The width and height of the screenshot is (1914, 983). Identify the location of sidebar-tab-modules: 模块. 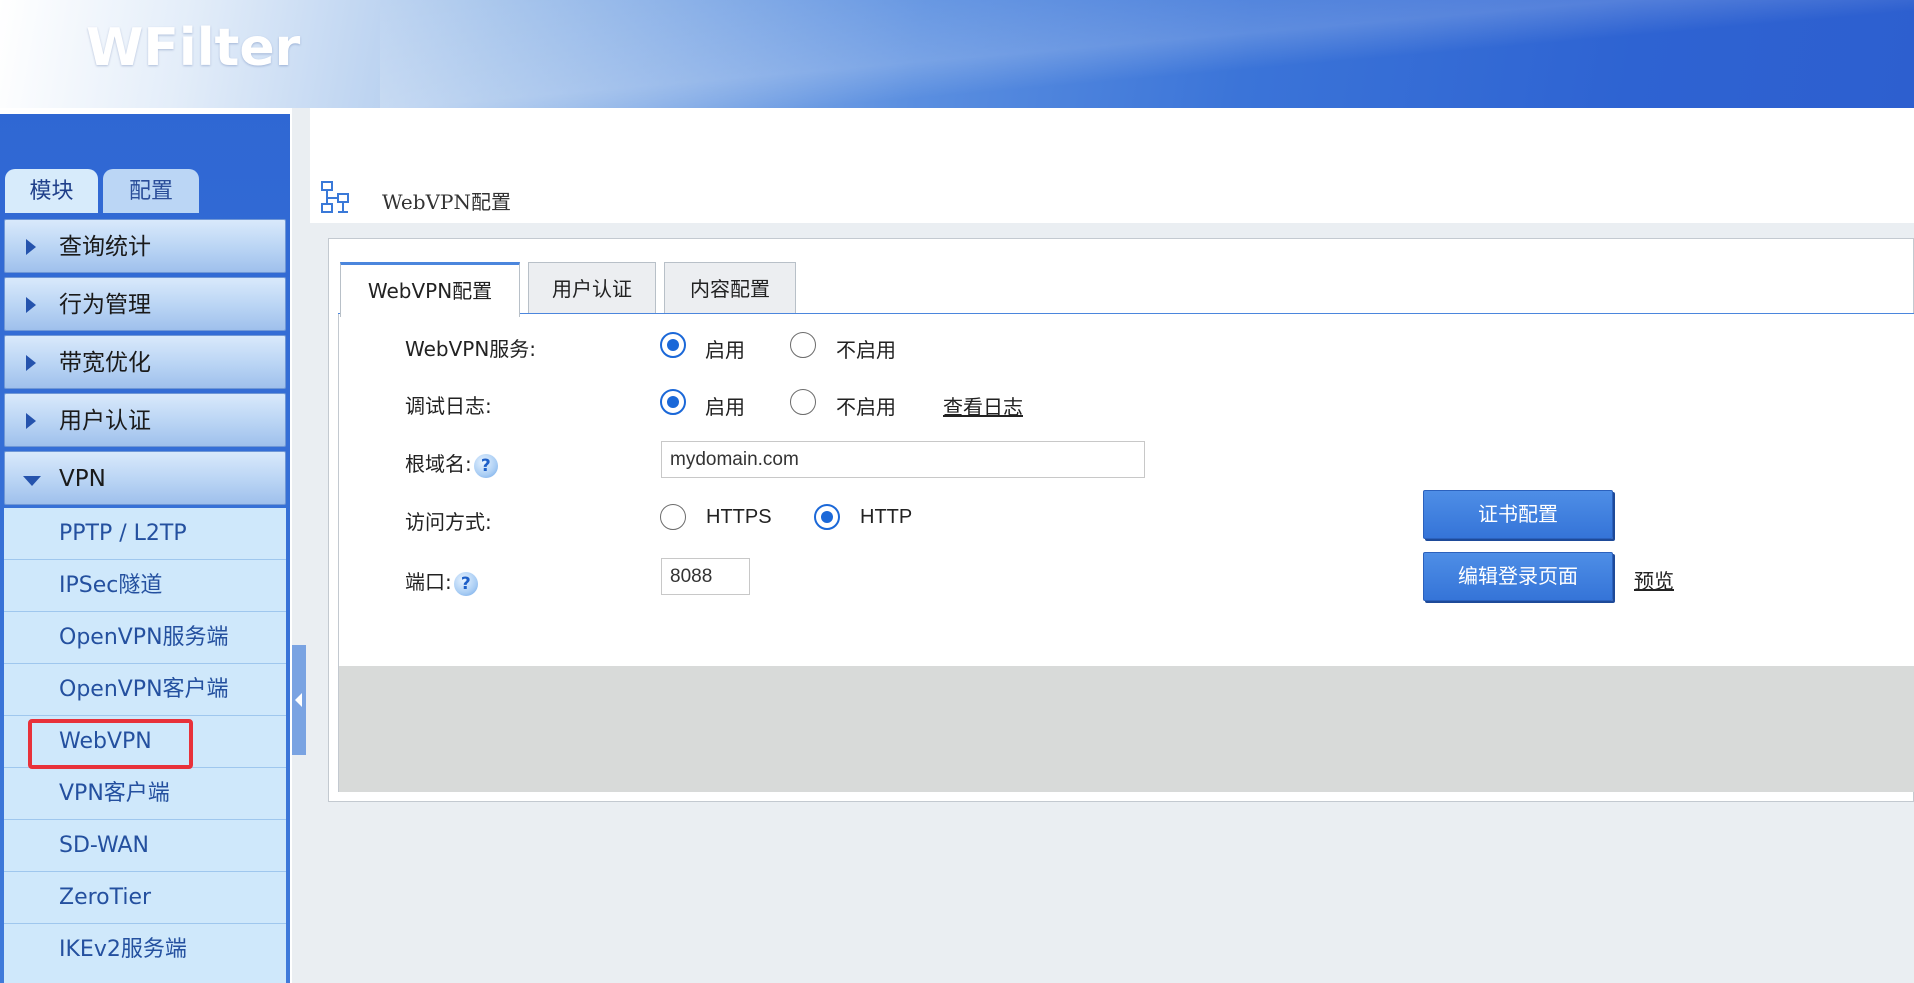
(51, 191).